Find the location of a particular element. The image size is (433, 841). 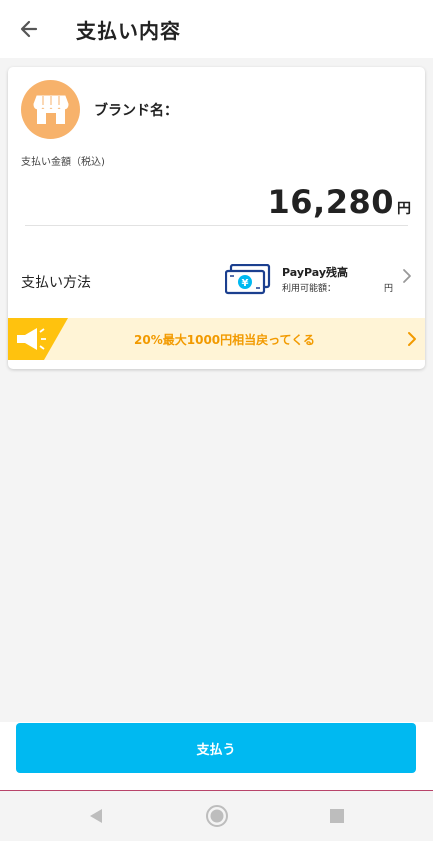

payment-method-selector: ¥ PayPay残高 利用可能額： 円 is located at coordinates (320, 280).